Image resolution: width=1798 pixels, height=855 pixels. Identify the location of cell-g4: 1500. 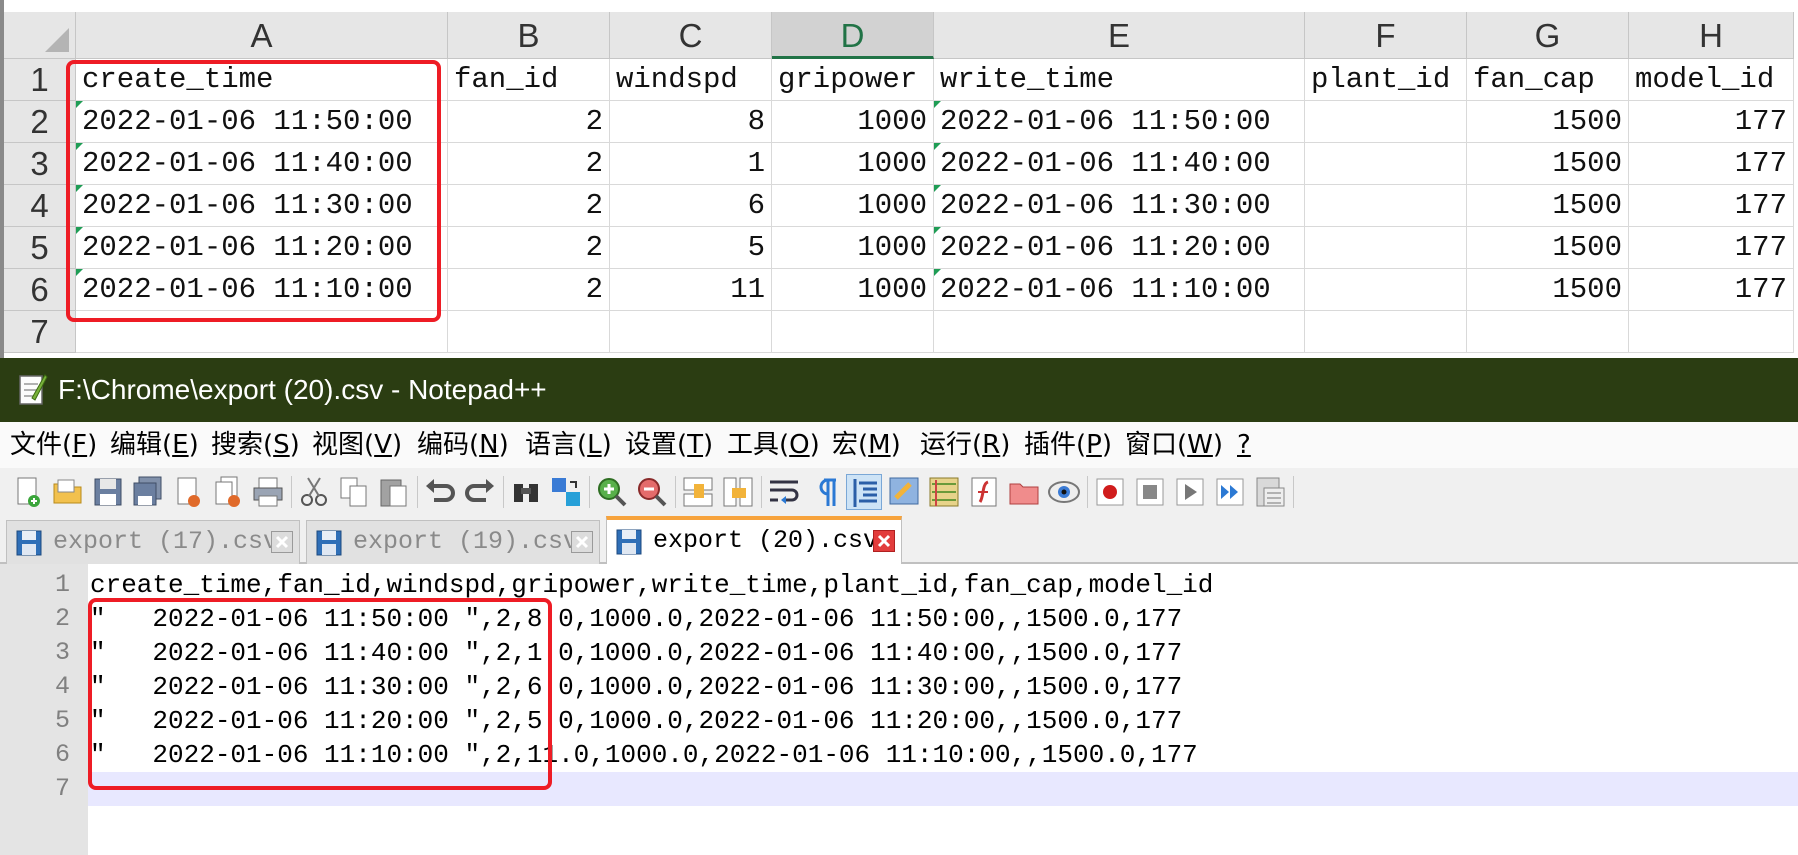
(1548, 206).